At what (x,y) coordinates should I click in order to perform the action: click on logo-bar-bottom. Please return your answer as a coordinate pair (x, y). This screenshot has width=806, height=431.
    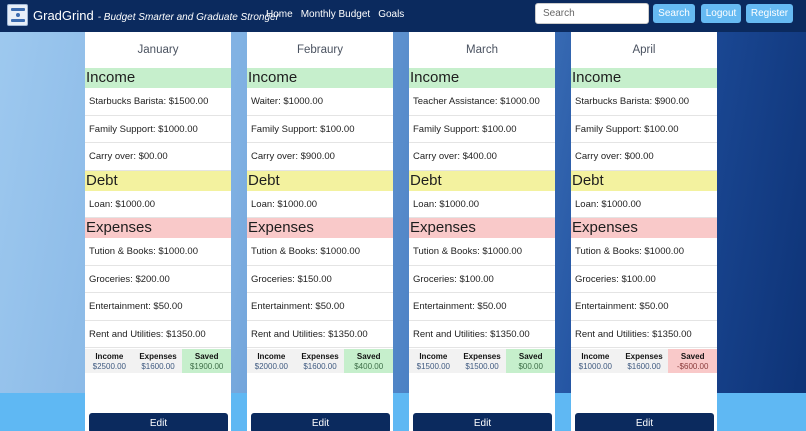
    Looking at the image, I should click on (18, 20).